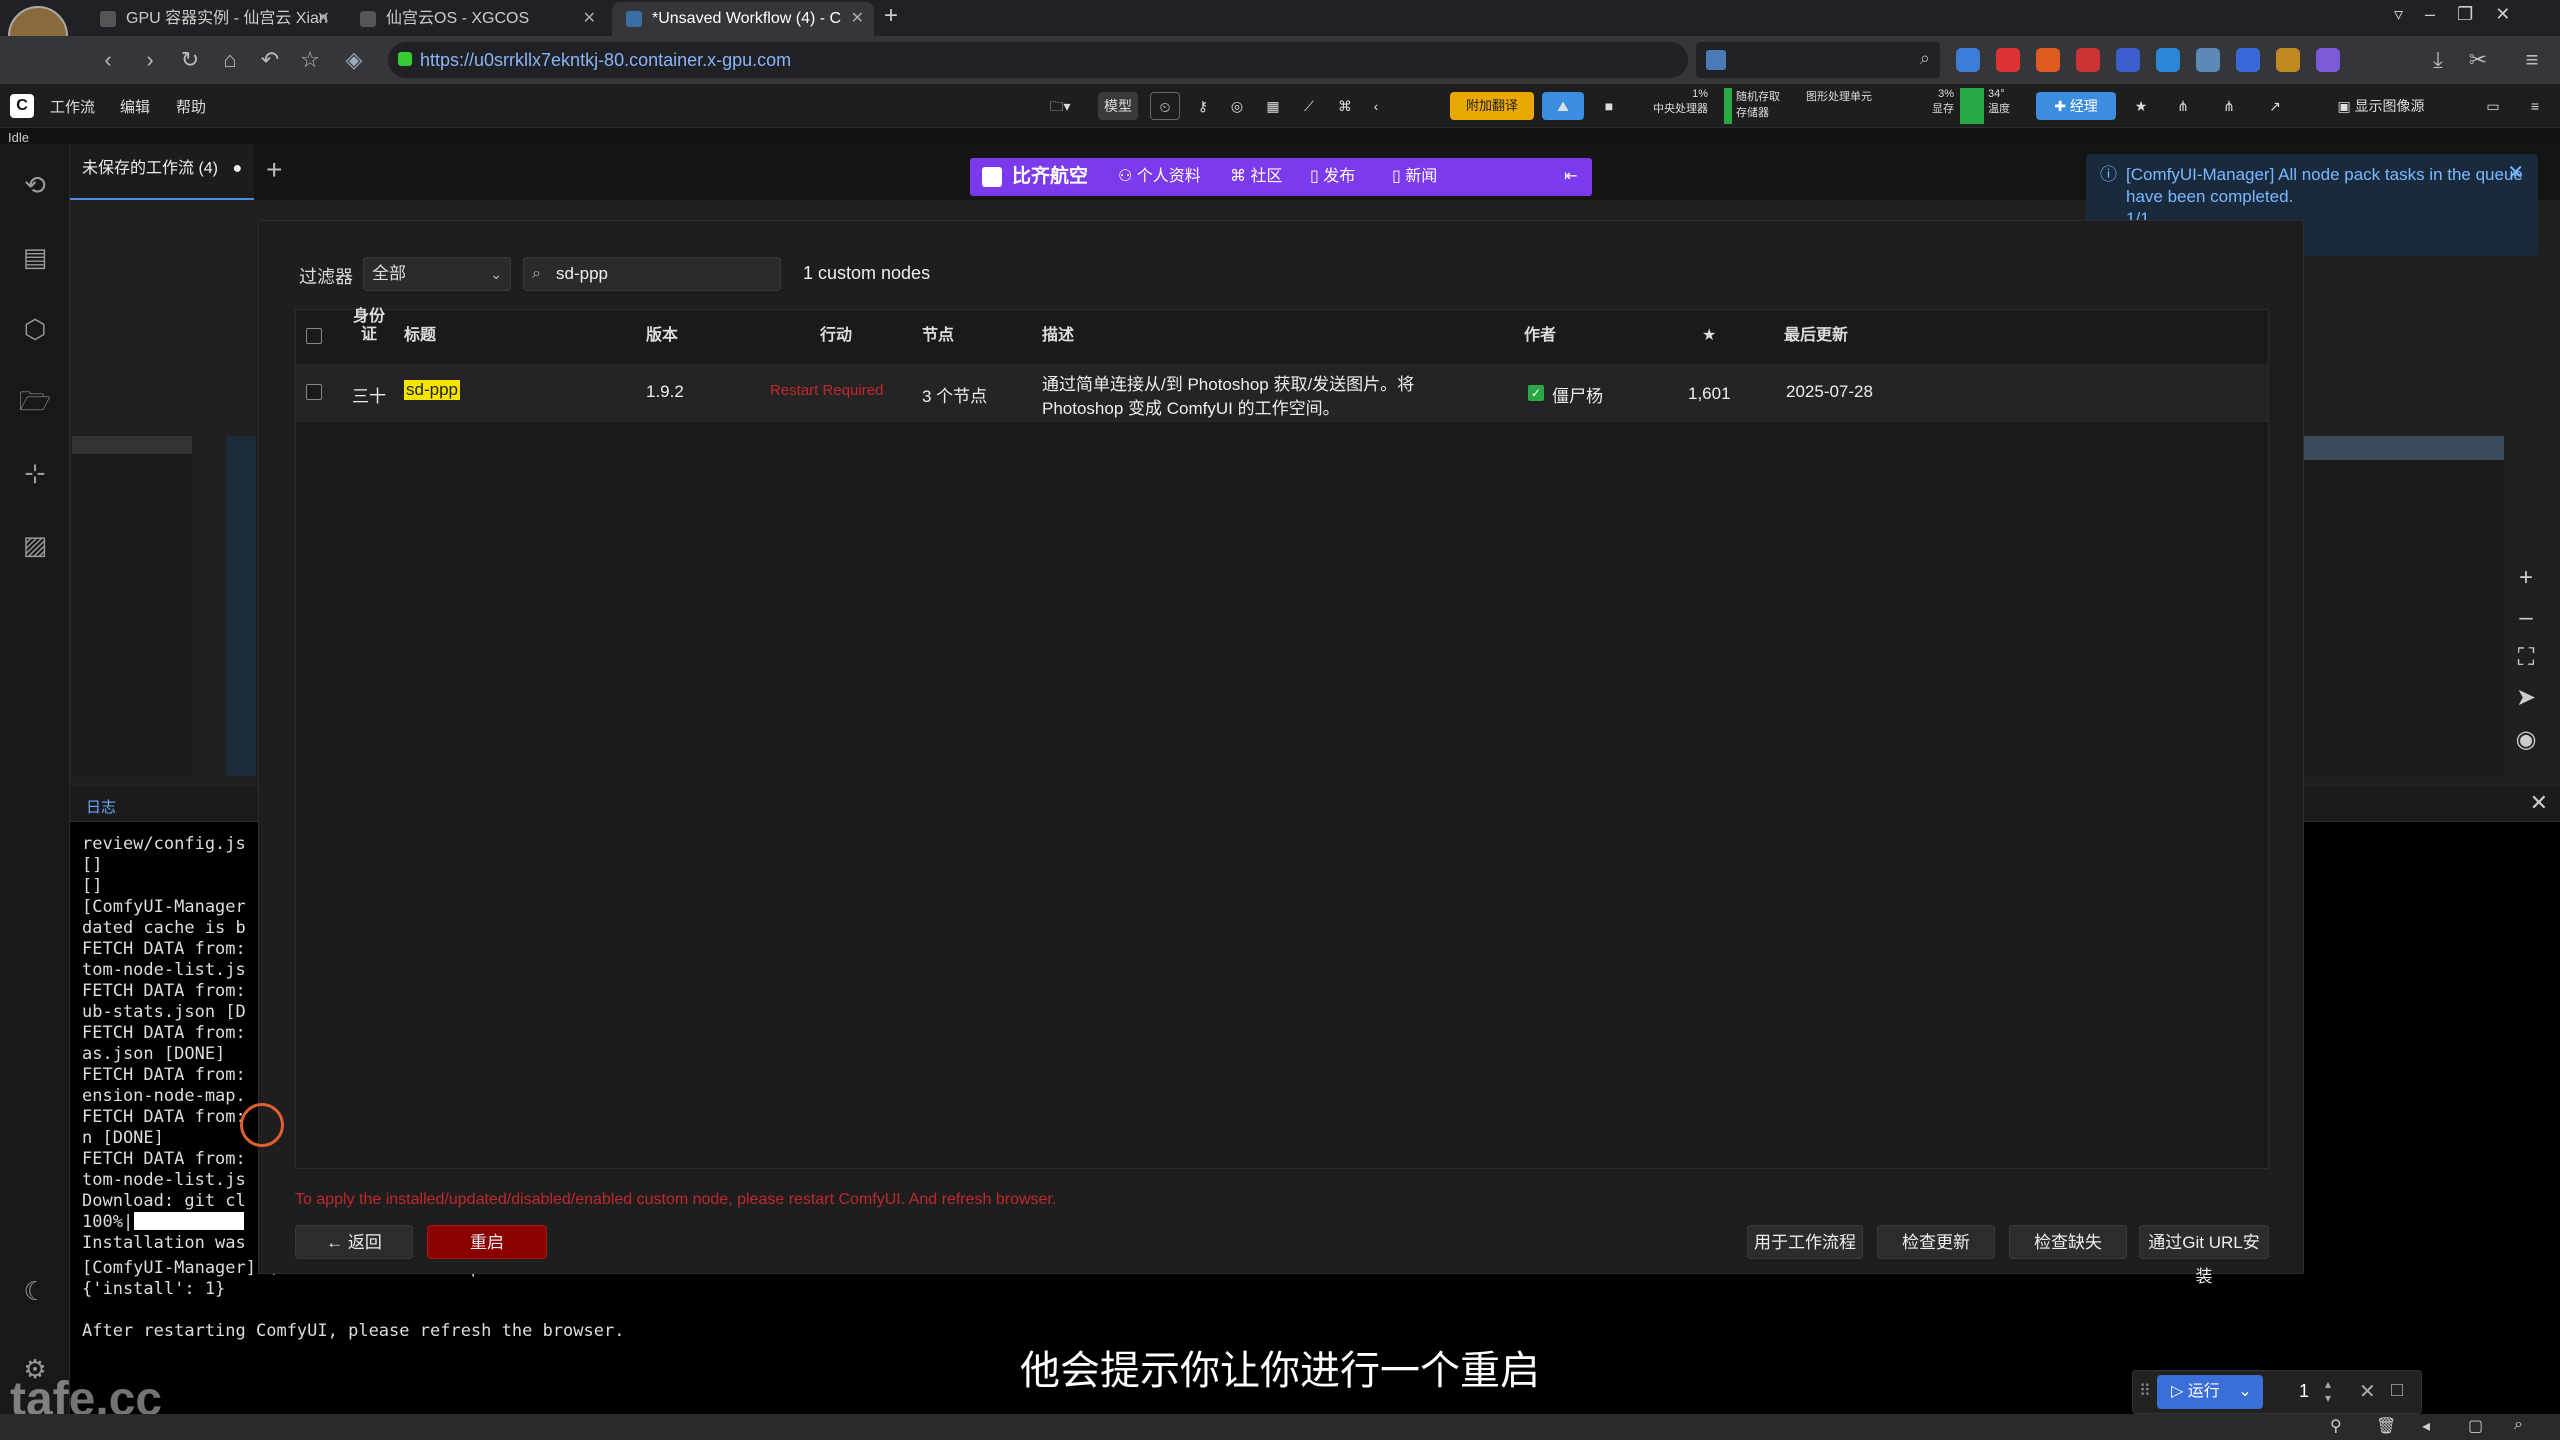 This screenshot has height=1440, width=2560. I want to click on column-header-nodes: 节点, so click(938, 336).